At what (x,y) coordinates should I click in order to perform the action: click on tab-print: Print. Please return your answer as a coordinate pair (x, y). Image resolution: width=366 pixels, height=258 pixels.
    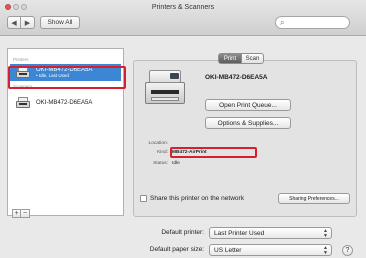
    Looking at the image, I should click on (230, 58).